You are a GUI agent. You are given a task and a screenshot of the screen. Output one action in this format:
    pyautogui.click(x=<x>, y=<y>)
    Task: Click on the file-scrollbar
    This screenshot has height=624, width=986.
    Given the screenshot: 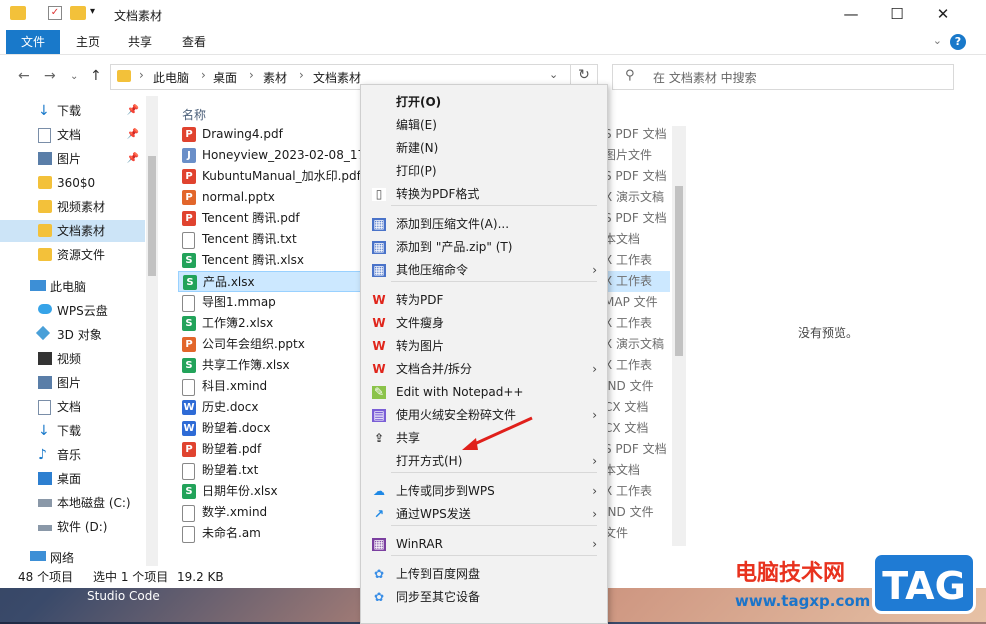 What is the action you would take?
    pyautogui.click(x=679, y=336)
    